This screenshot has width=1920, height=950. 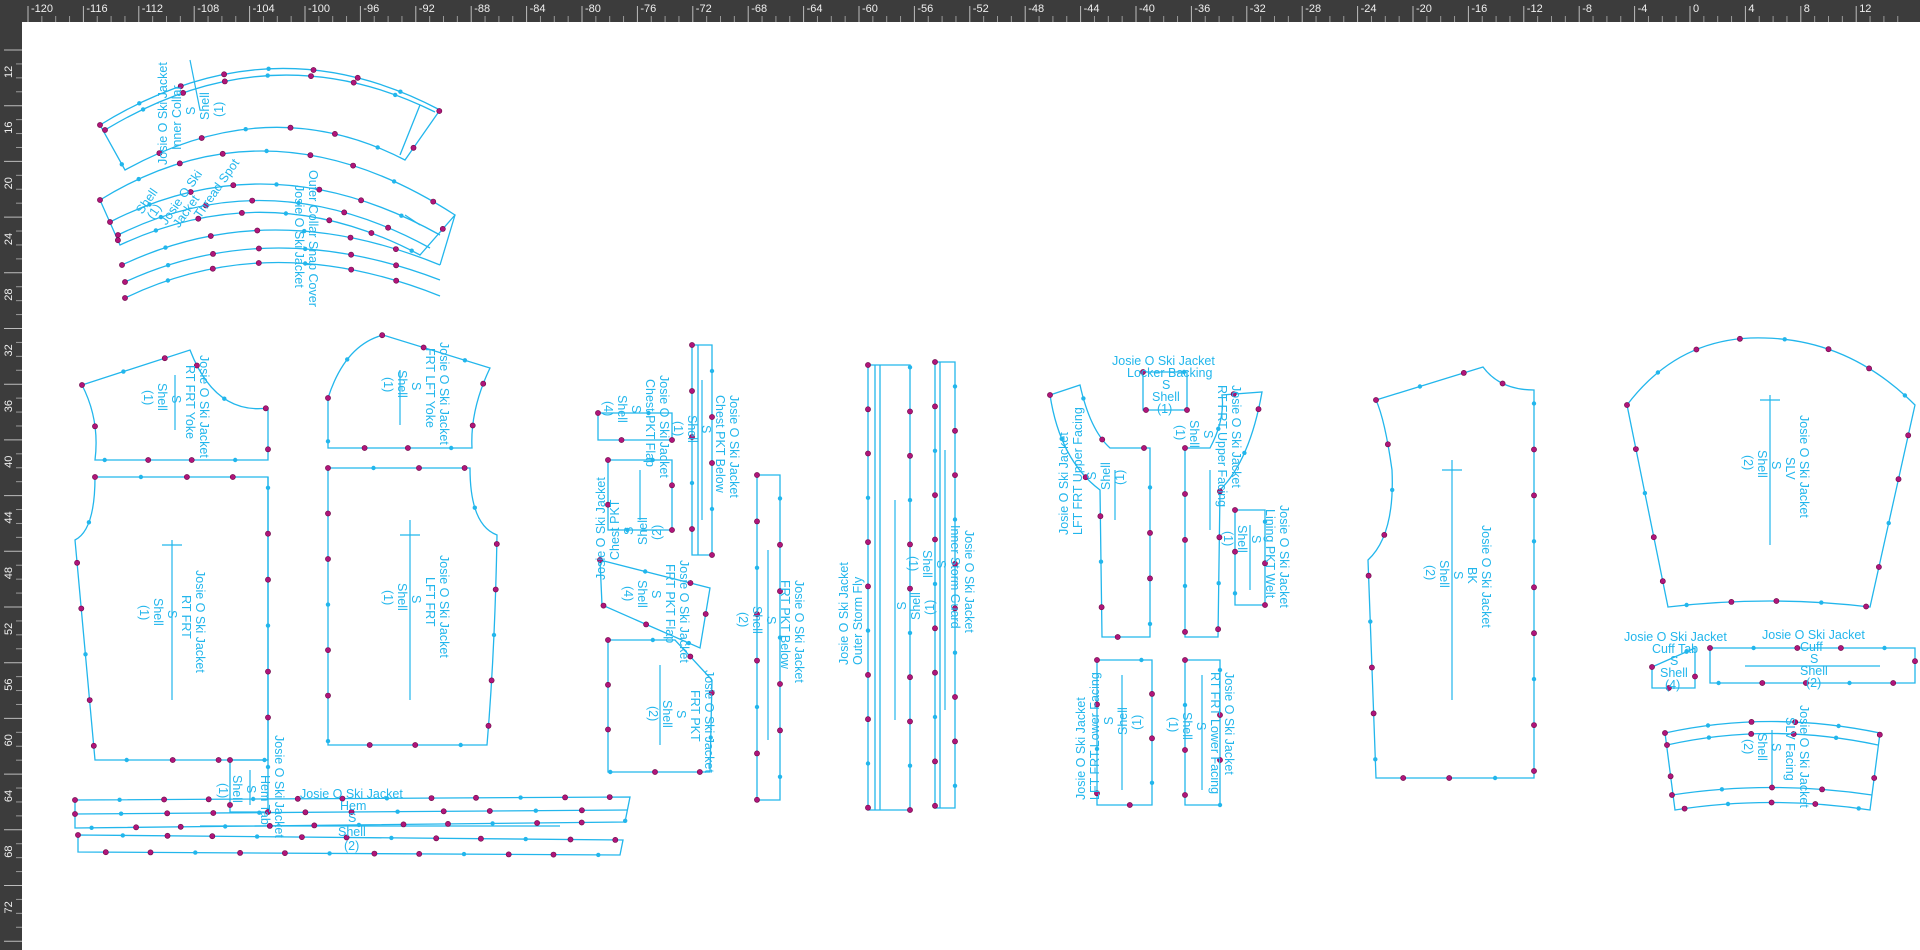 What do you see at coordinates (768, 637) in the screenshot?
I see `piece-frt-pkt-below` at bounding box center [768, 637].